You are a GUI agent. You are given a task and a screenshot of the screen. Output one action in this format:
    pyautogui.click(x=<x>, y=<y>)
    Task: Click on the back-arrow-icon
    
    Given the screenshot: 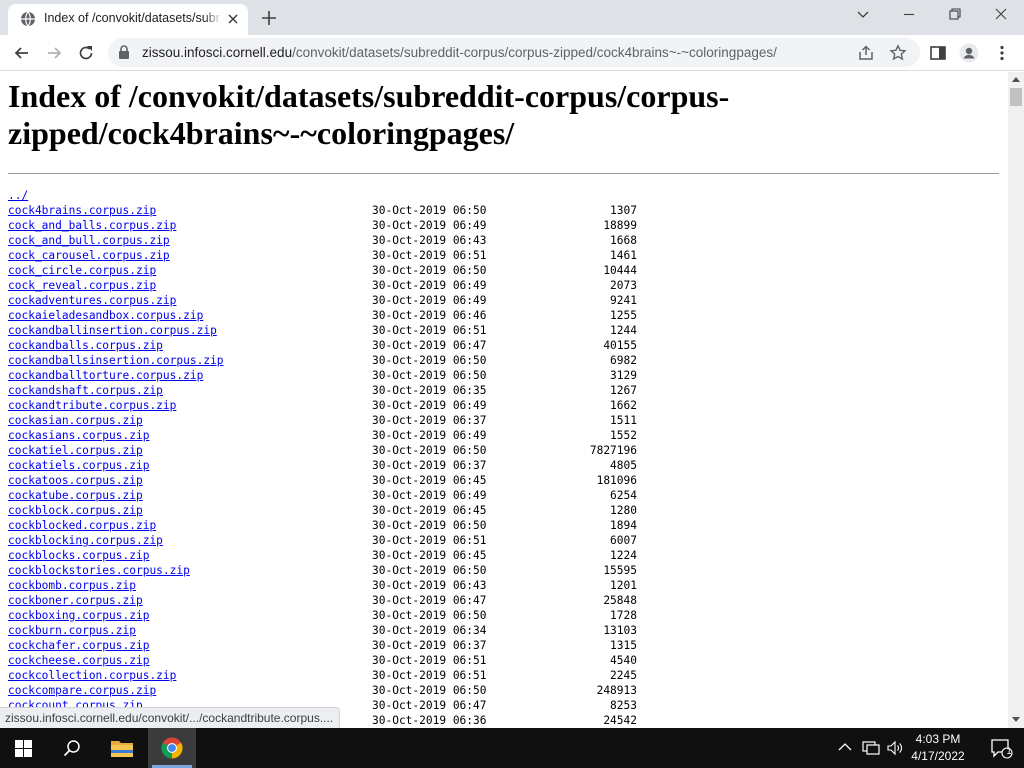 What is the action you would take?
    pyautogui.click(x=22, y=53)
    